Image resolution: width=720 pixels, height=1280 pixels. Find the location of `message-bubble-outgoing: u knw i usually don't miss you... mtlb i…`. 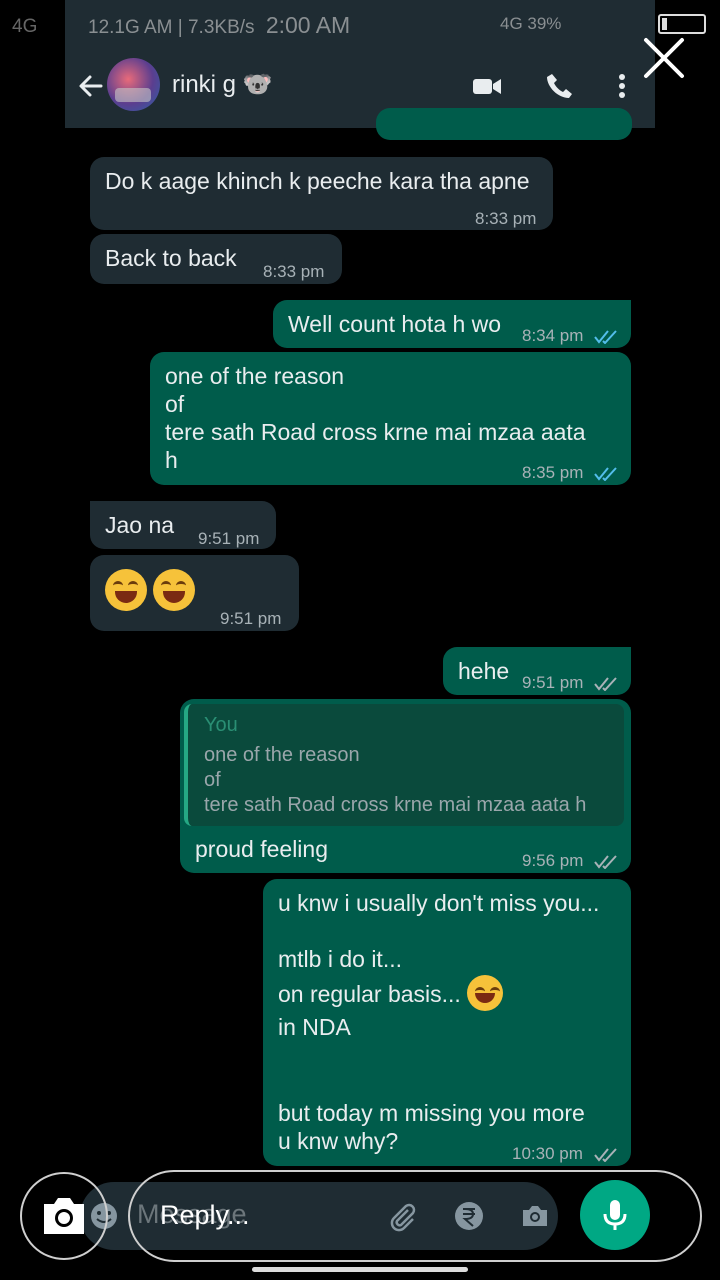

message-bubble-outgoing: u knw i usually don't miss you... mtlb i… is located at coordinates (447, 1022).